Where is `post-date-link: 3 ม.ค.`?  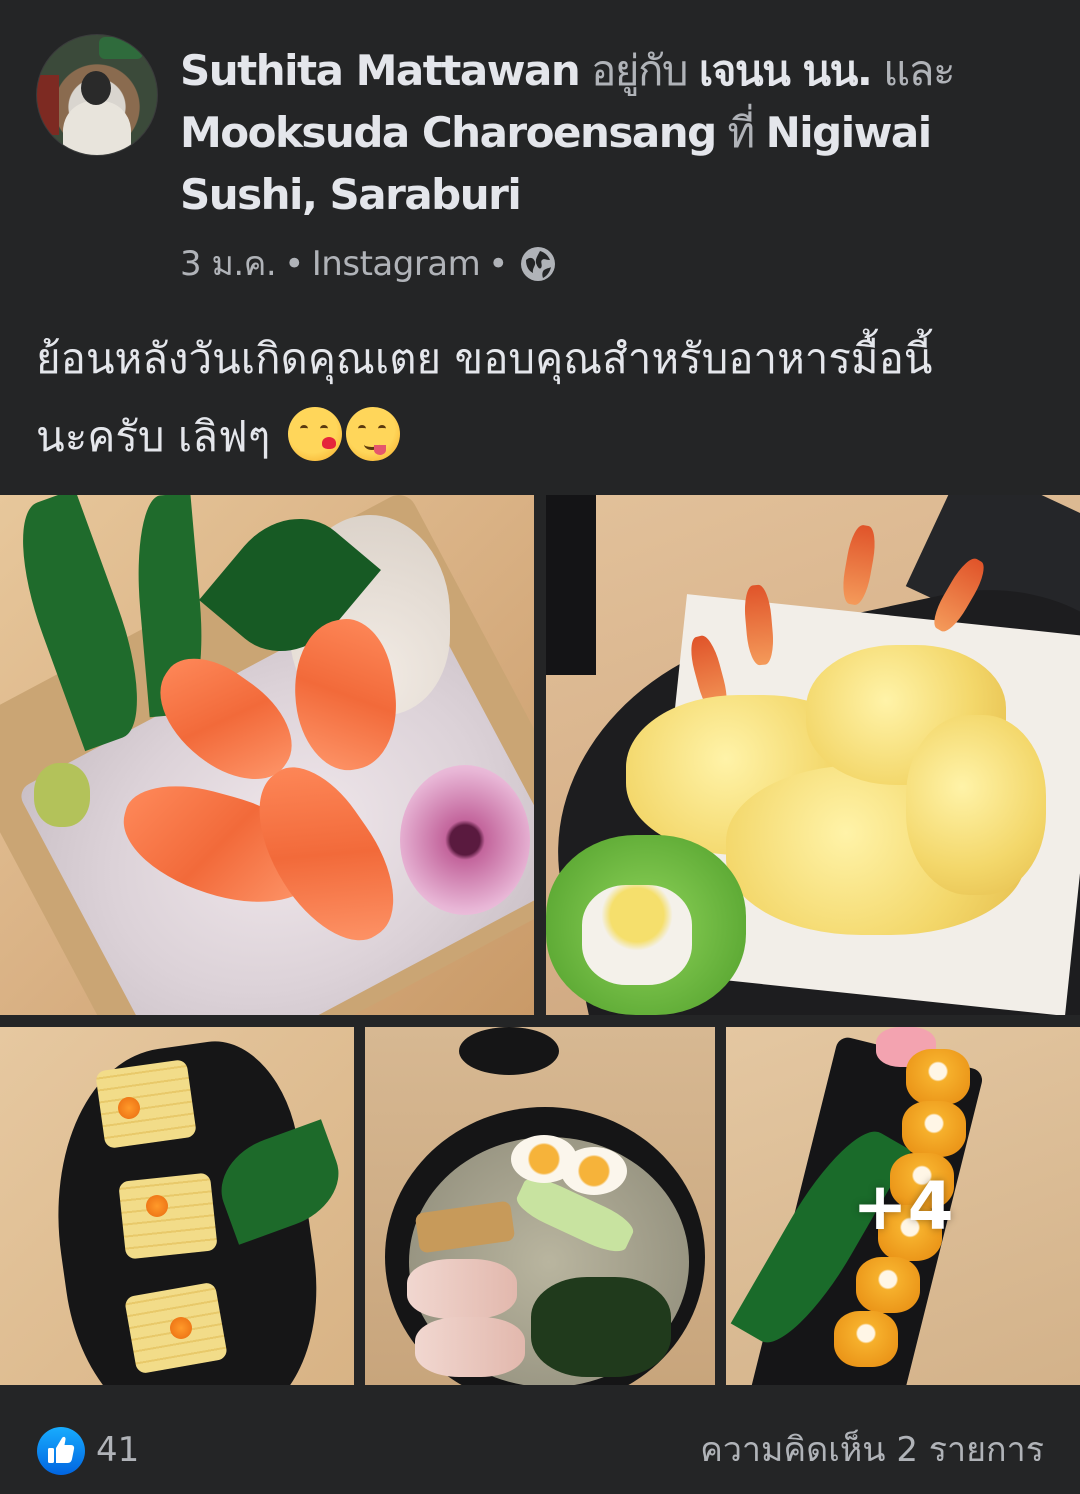 post-date-link: 3 ม.ค. is located at coordinates (228, 264).